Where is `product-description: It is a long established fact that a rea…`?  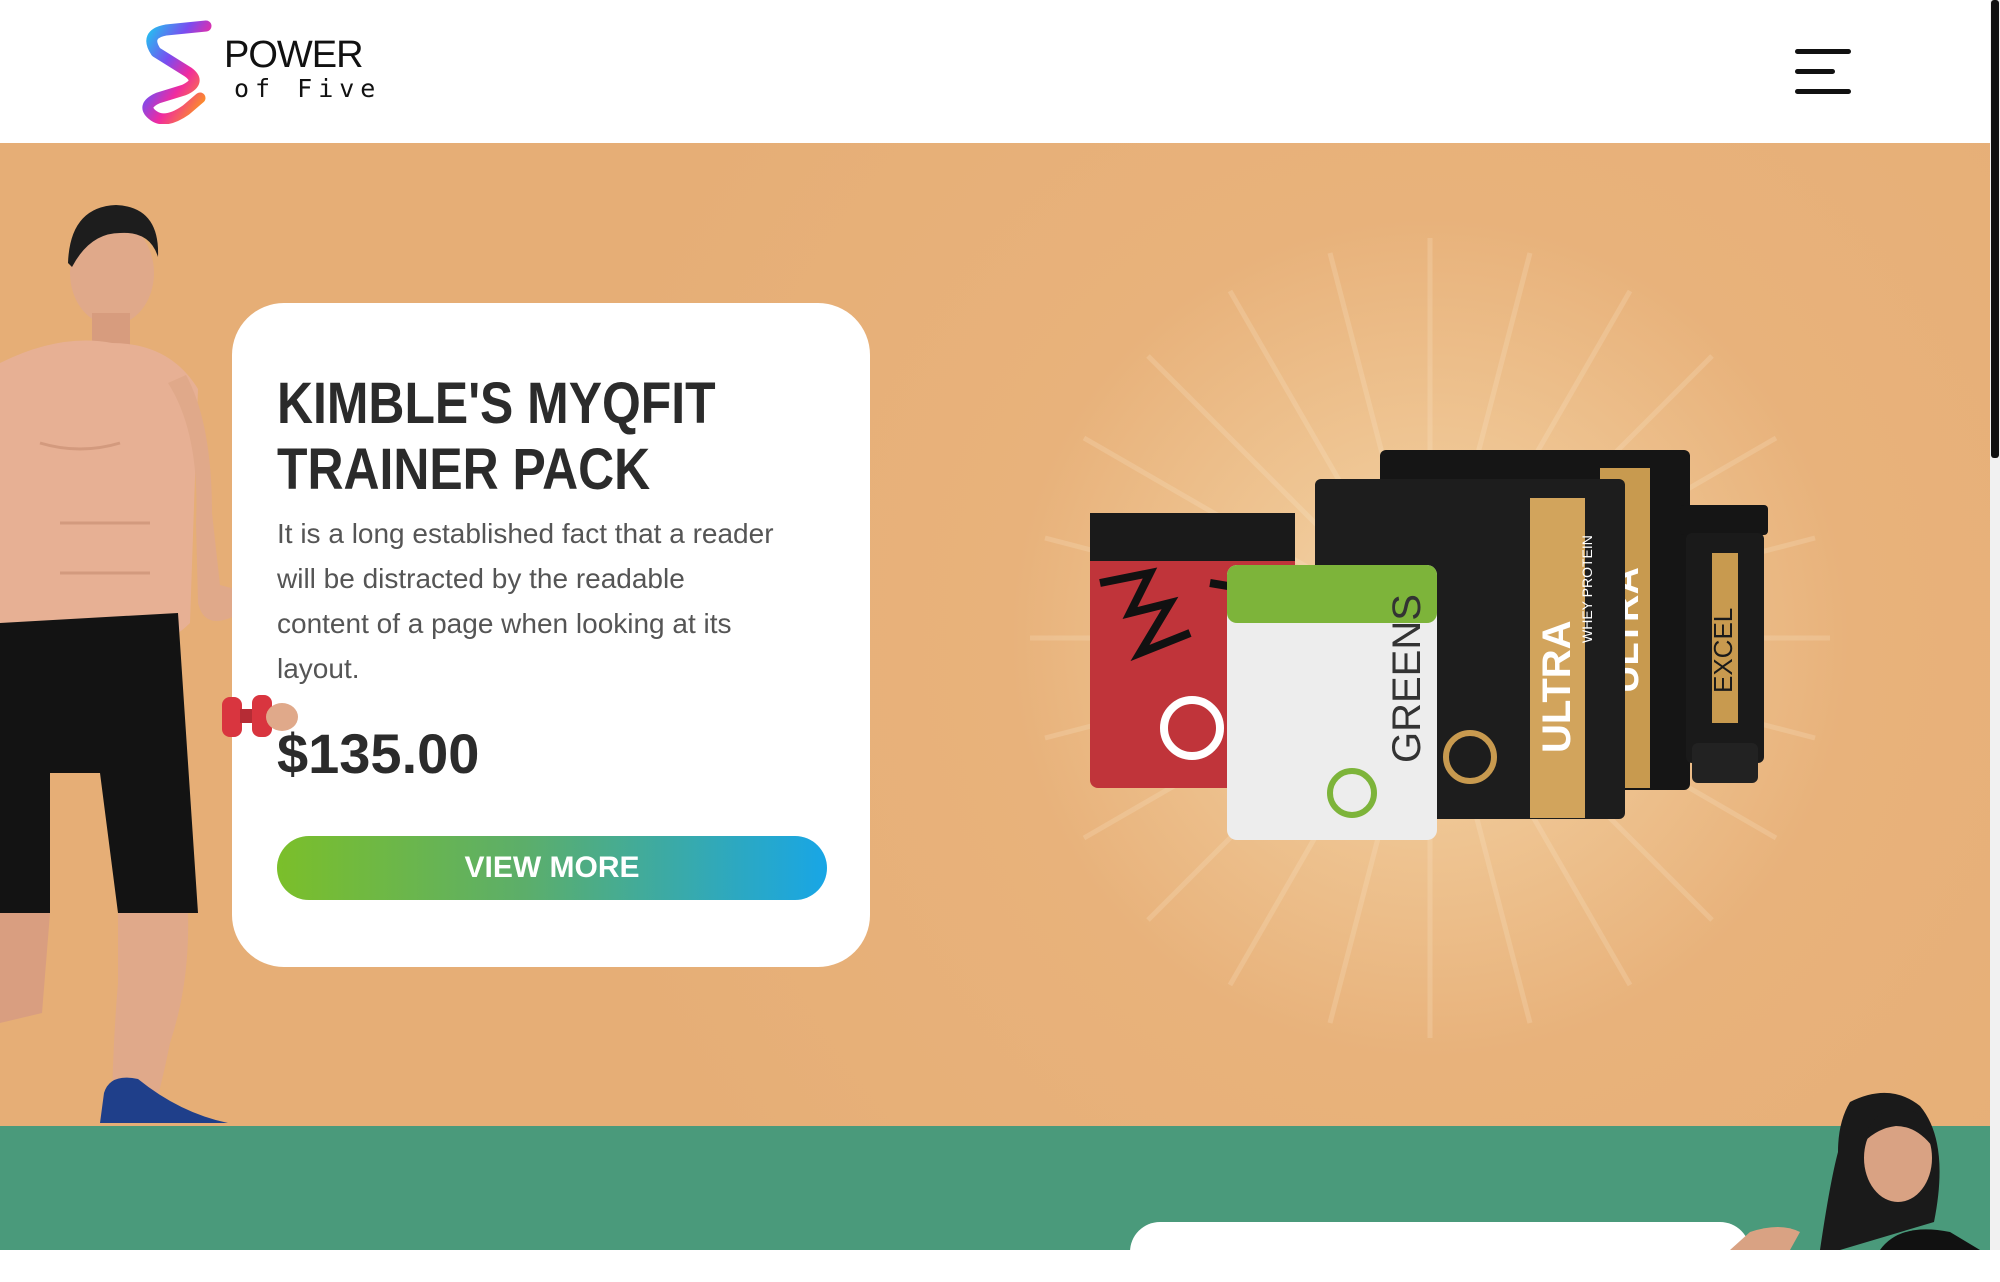
product-description: It is a long established fact that a rea… is located at coordinates (525, 601).